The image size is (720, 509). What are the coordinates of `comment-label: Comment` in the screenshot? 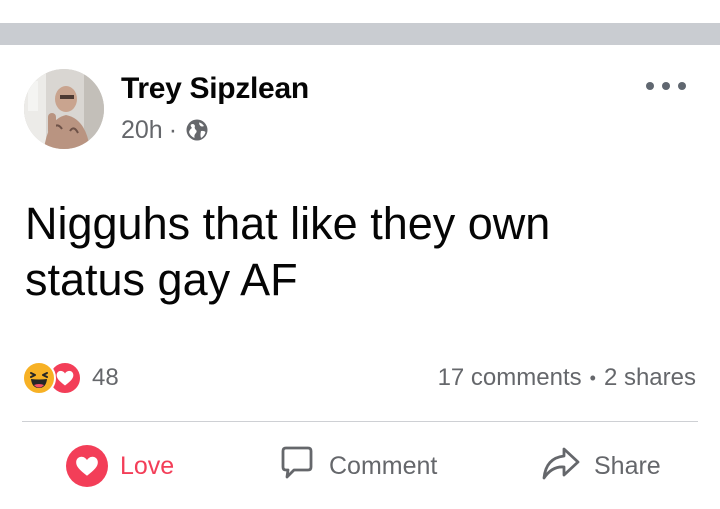 It's located at (383, 465).